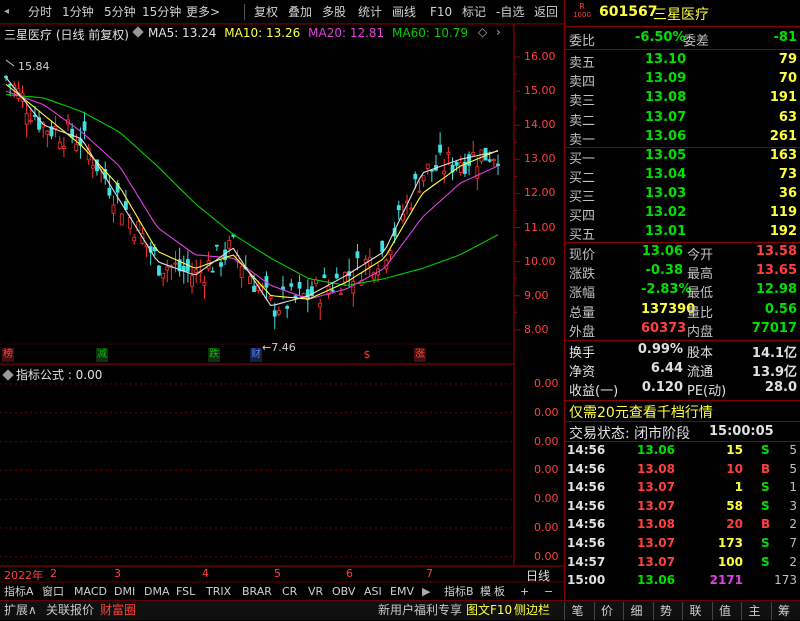 The height and width of the screenshot is (621, 800). I want to click on tick-count: 2, so click(793, 524).